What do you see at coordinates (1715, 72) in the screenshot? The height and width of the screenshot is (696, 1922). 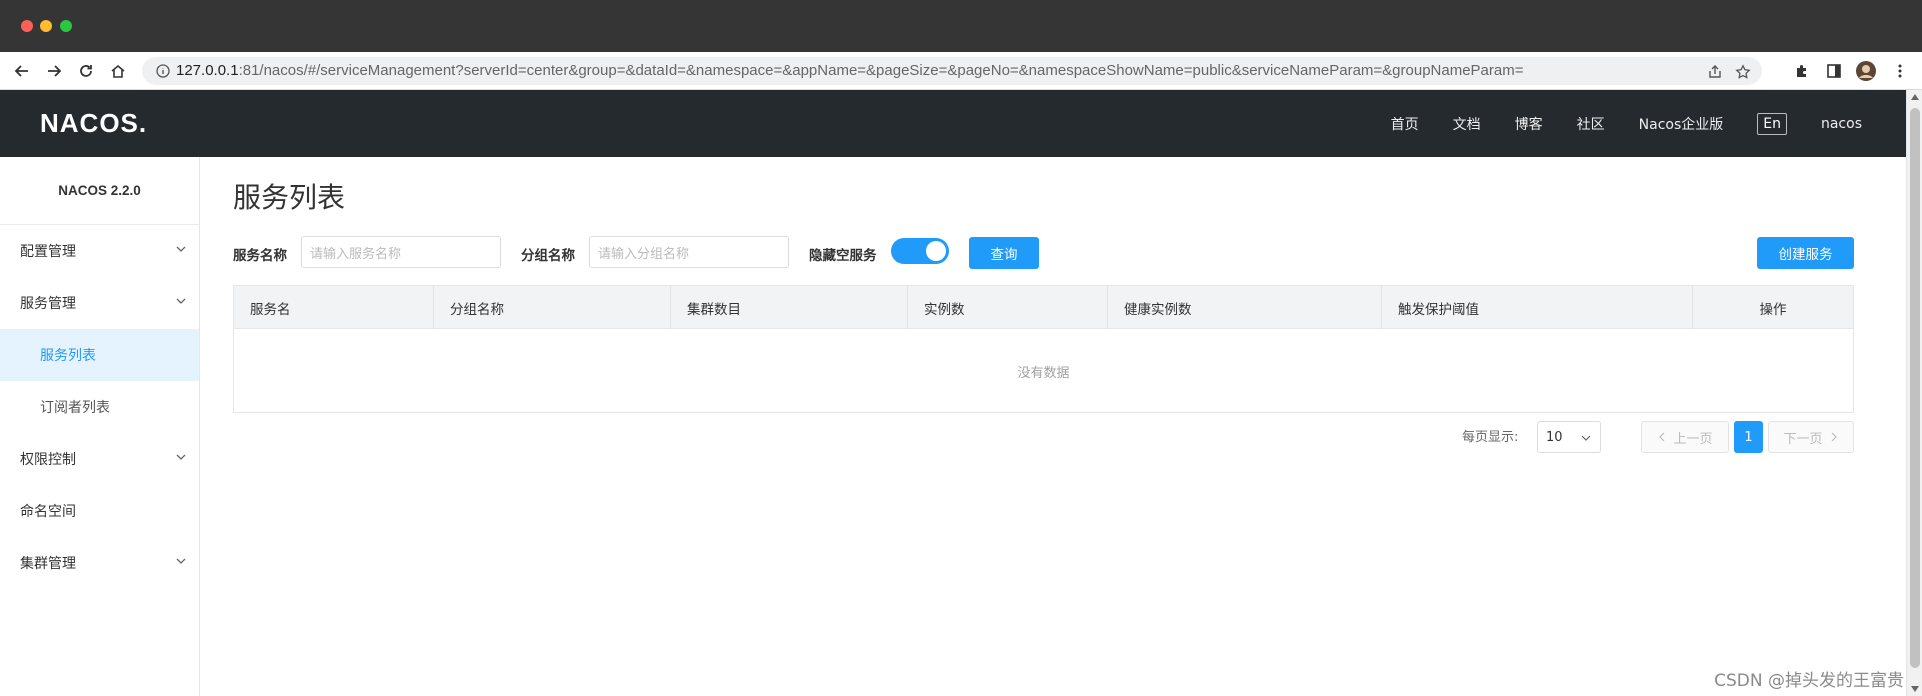 I see `share-icon` at bounding box center [1715, 72].